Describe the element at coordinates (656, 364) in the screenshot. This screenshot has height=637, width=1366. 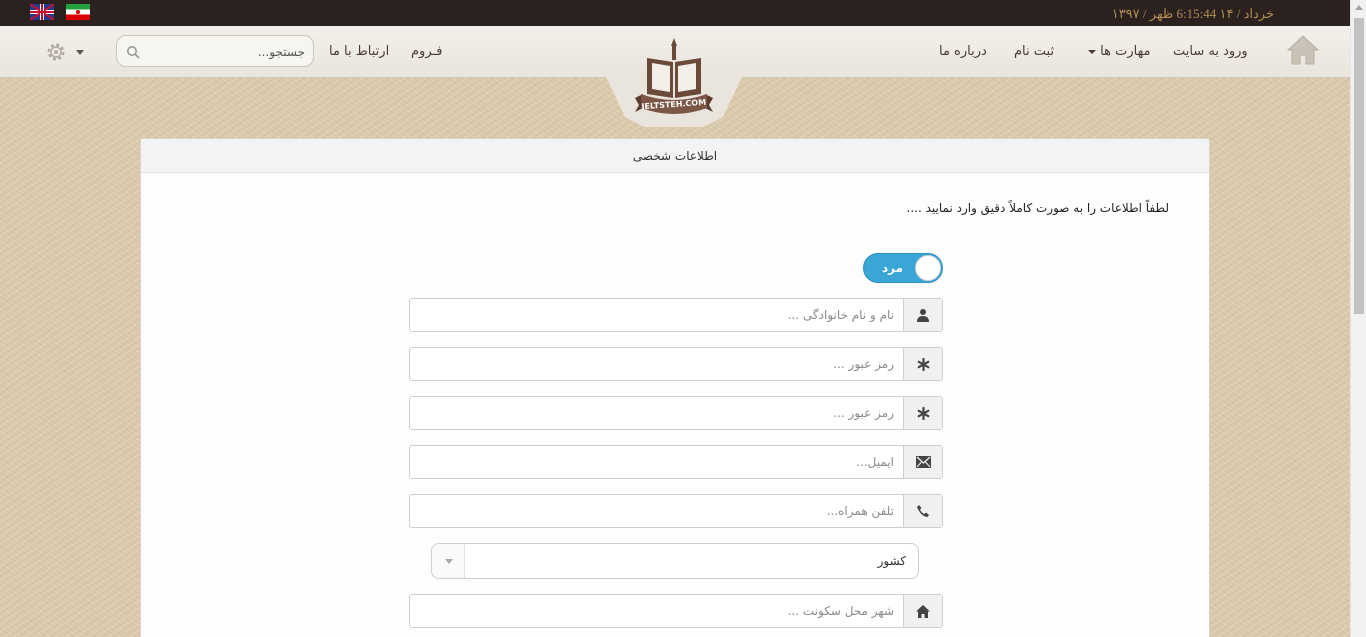
I see `password-input` at that location.